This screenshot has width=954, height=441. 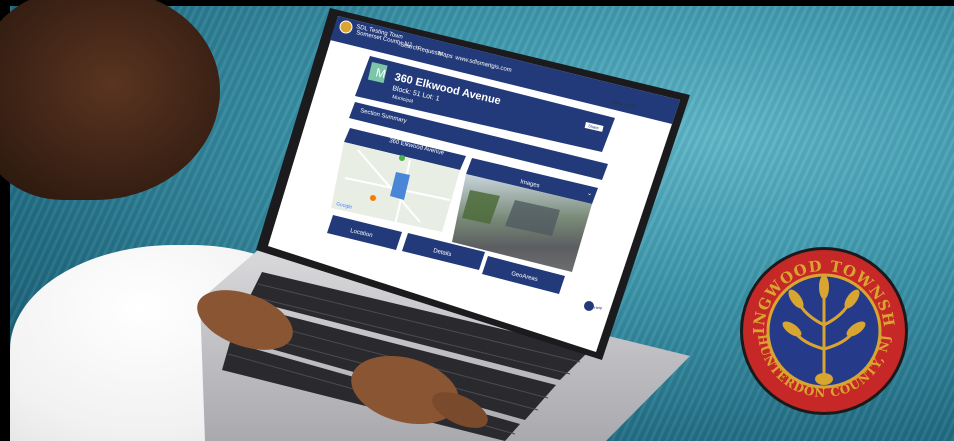 I want to click on chevron-down-icon: ⌄, so click(x=589, y=194).